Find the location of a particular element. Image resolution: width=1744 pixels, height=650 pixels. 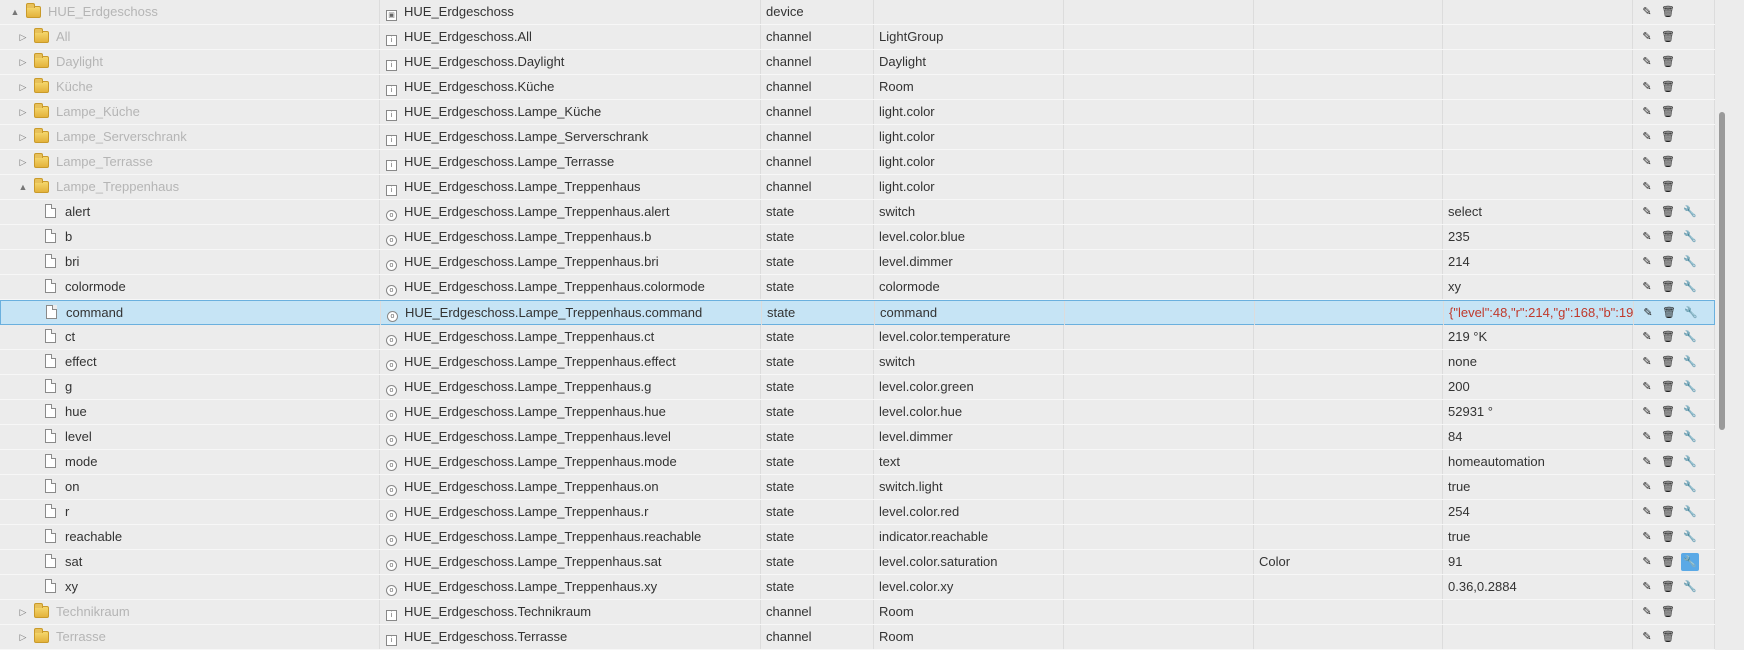

value-cell: 200 is located at coordinates (1538, 387).